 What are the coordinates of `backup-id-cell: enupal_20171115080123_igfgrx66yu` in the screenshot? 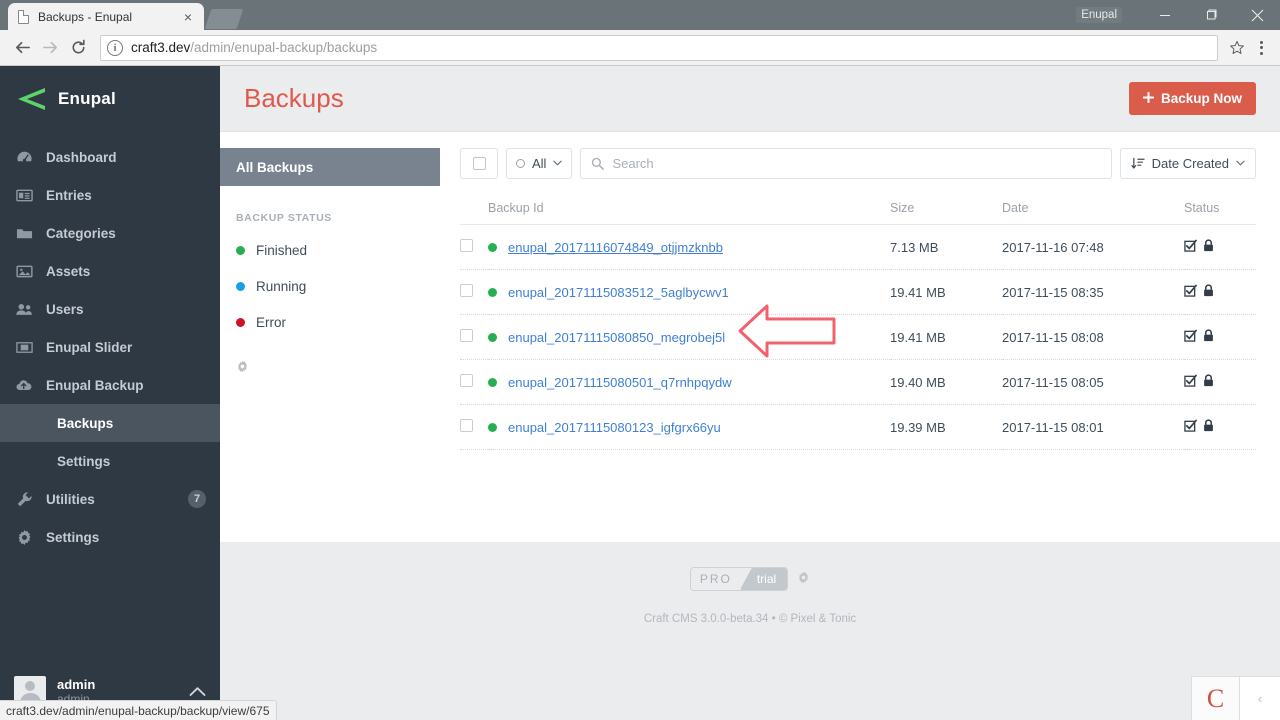 It's located at (689, 427).